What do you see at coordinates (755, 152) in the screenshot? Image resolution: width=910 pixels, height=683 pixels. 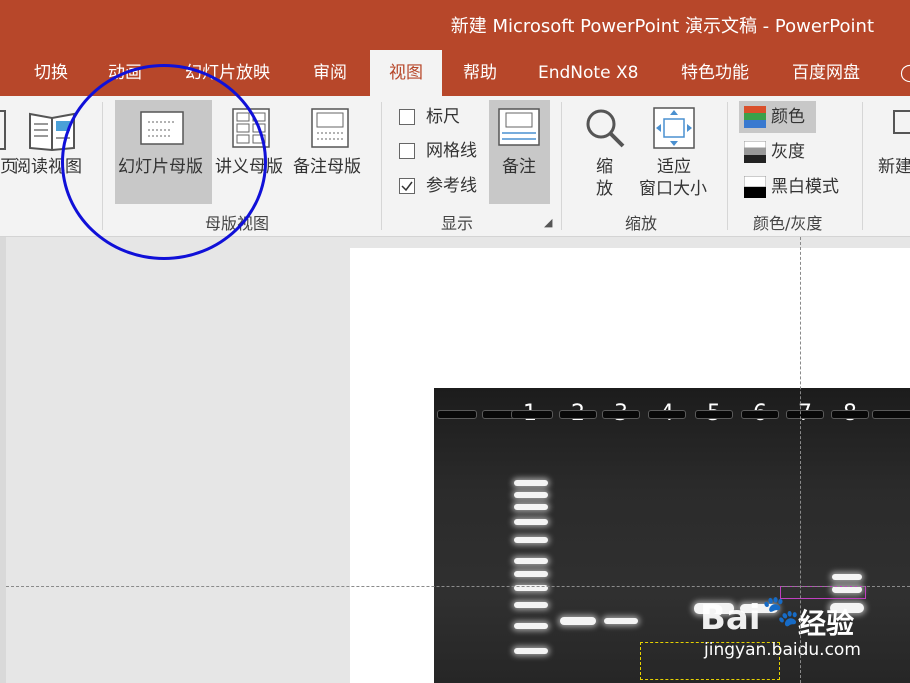 I see `grayscale-icon` at bounding box center [755, 152].